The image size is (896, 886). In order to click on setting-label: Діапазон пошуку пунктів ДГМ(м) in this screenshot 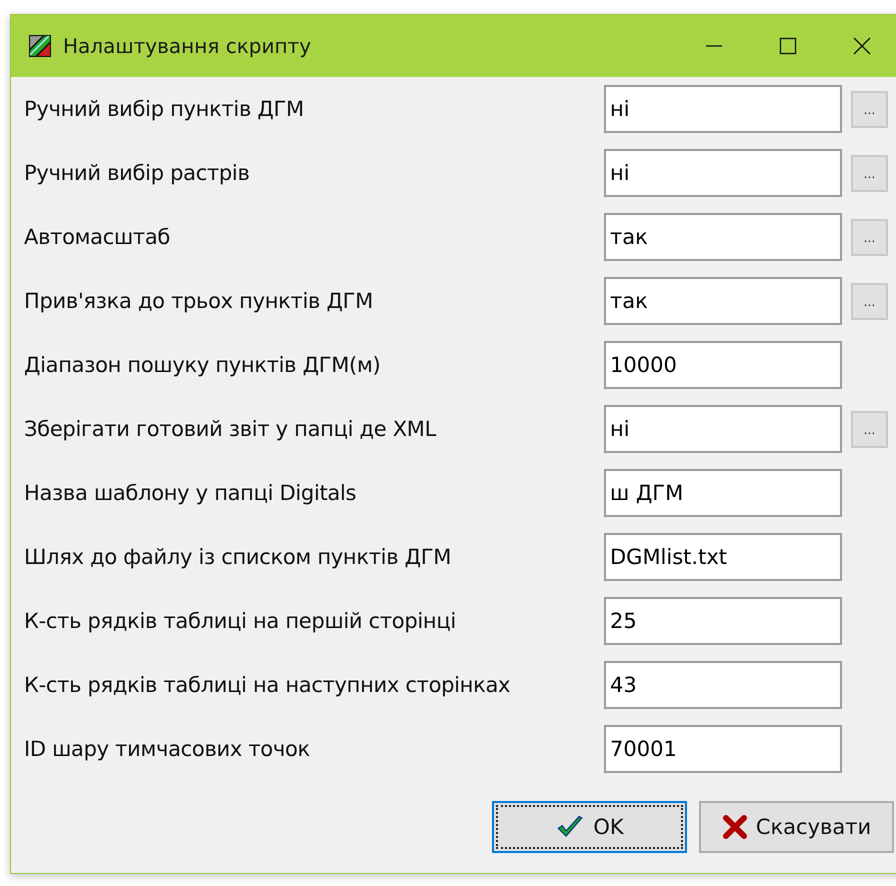, I will do `click(203, 365)`.